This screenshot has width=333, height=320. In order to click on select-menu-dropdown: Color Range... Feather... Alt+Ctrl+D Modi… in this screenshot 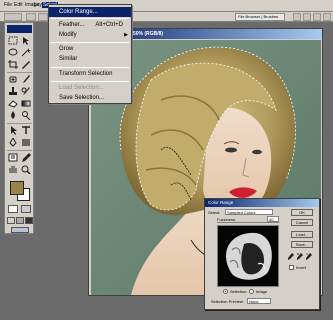, I will do `click(90, 54)`.